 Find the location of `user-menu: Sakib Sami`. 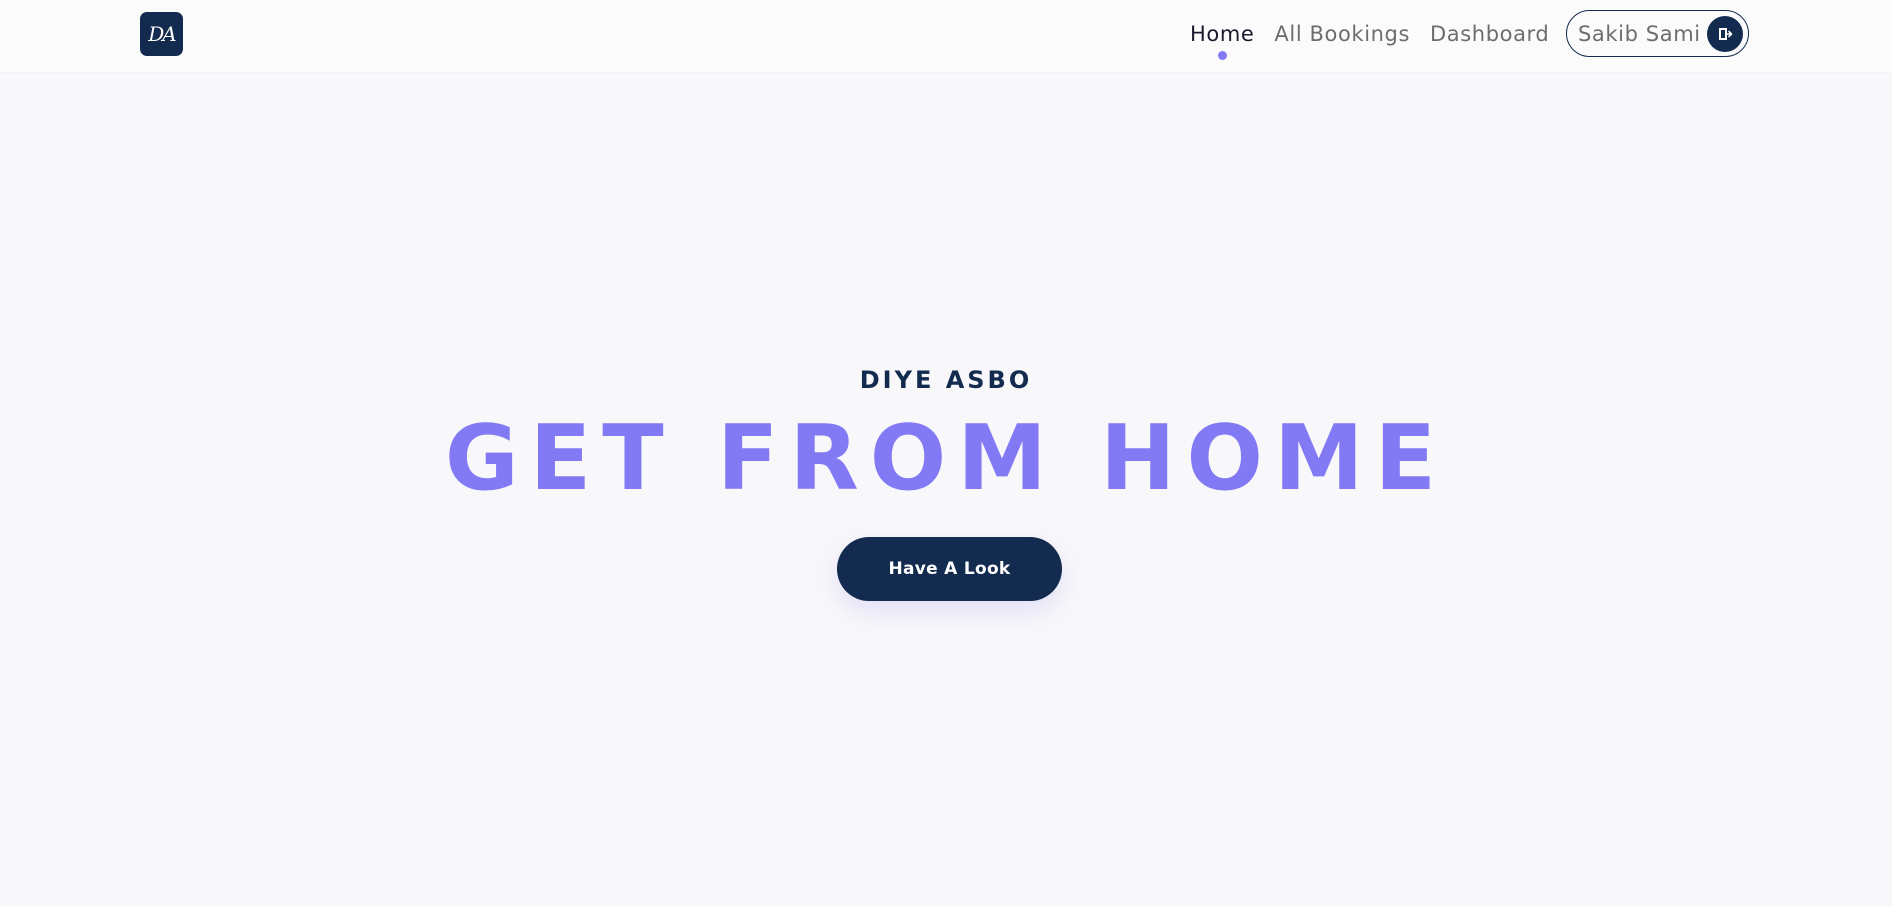

user-menu: Sakib Sami is located at coordinates (1657, 33).